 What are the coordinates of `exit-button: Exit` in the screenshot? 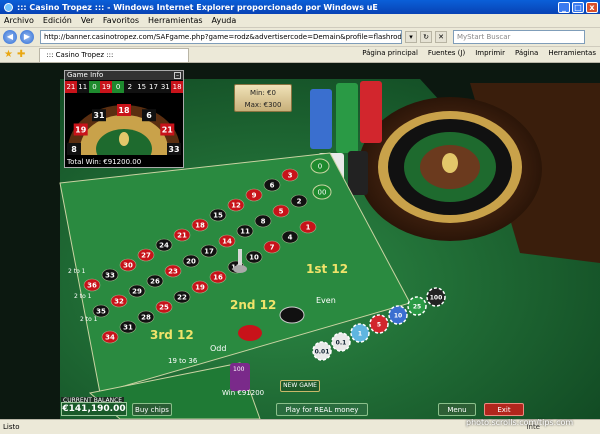 It's located at (504, 409).